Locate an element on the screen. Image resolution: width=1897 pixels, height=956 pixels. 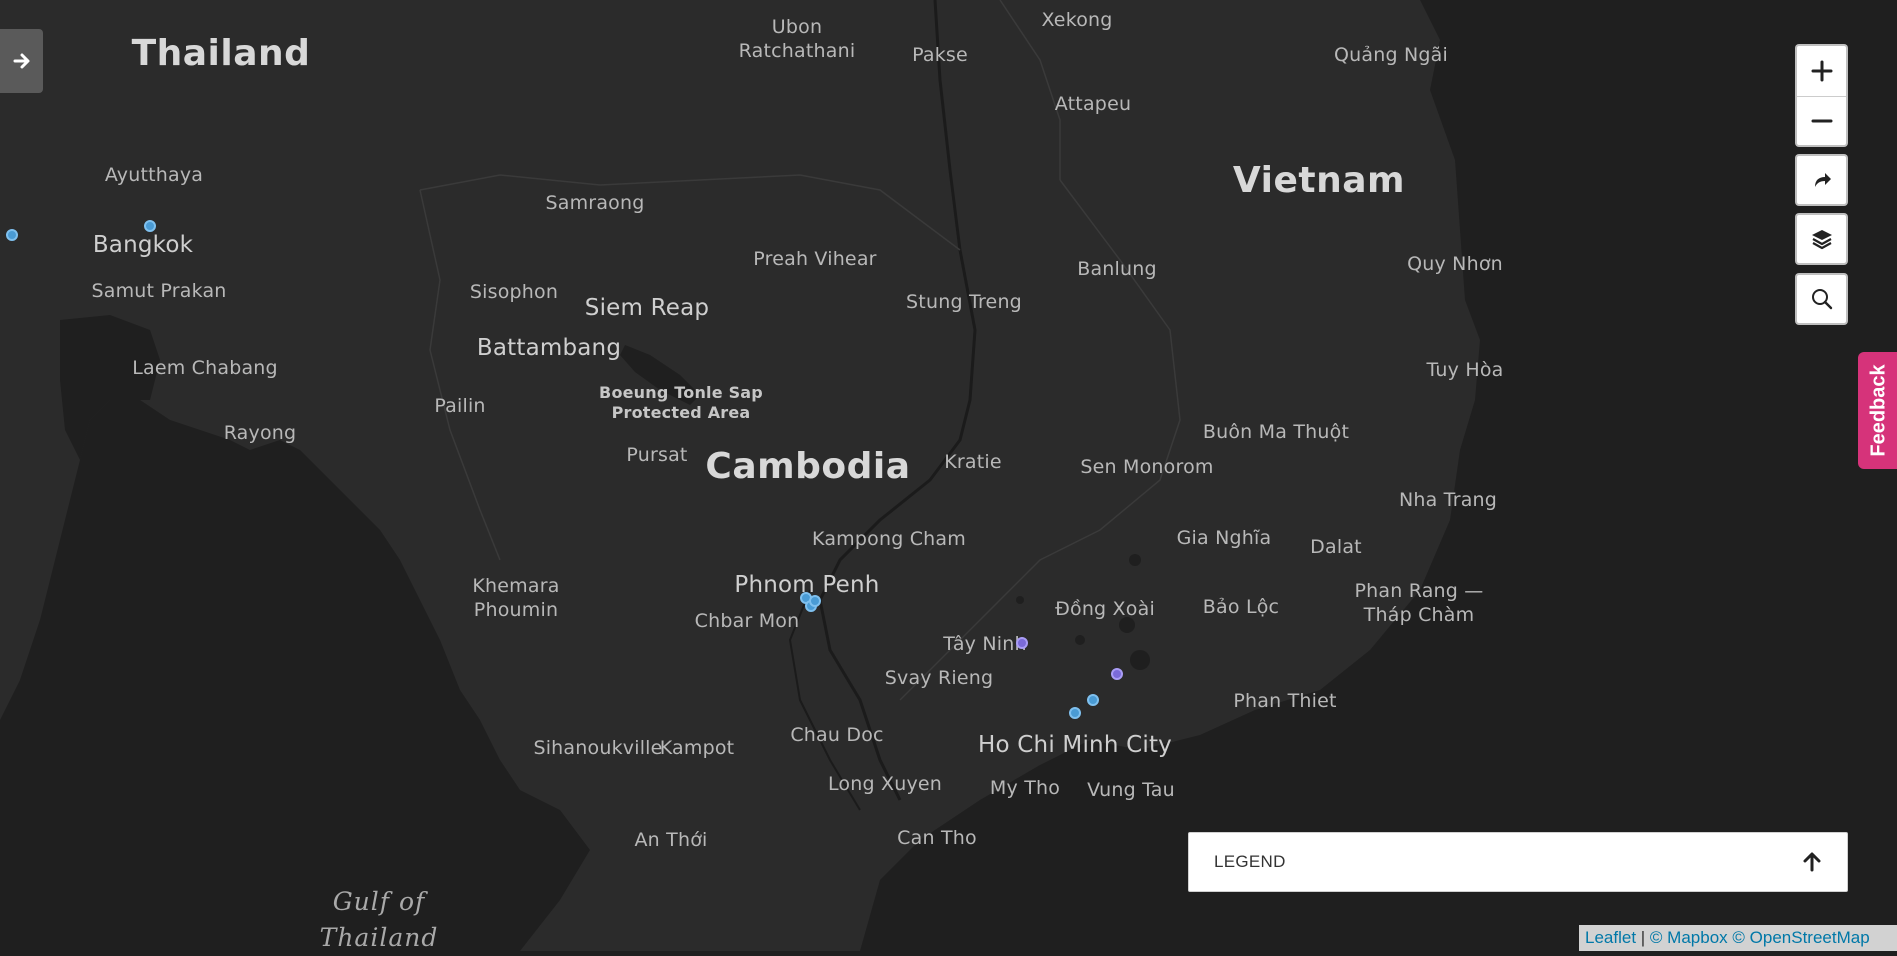
label-city: Battambang is located at coordinates (549, 348).